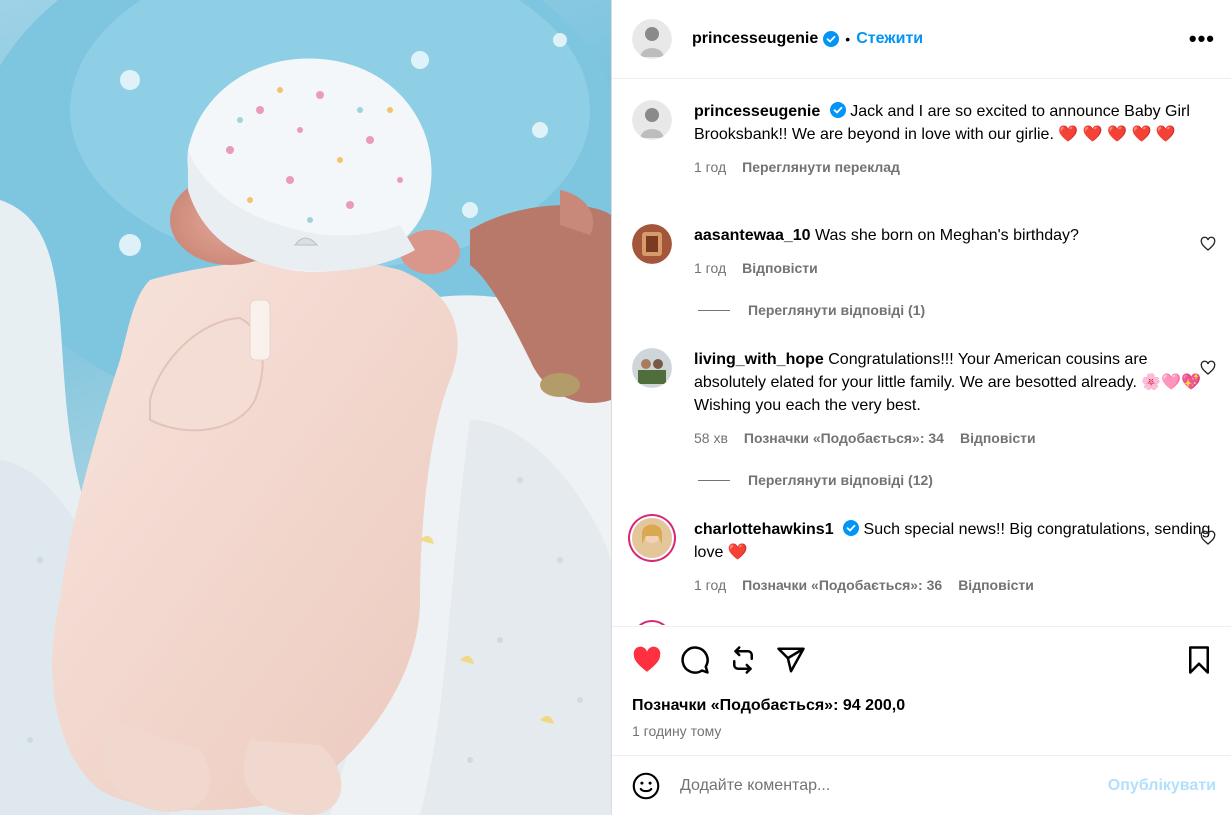 The height and width of the screenshot is (815, 1231). I want to click on view-replies-button: Переглянути відповіді (12), so click(815, 480).